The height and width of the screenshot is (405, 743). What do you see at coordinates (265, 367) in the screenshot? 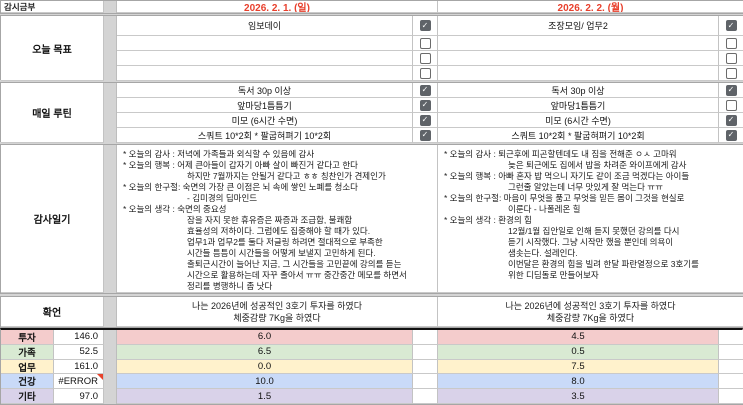
I see `score-value-day1: 0.0` at bounding box center [265, 367].